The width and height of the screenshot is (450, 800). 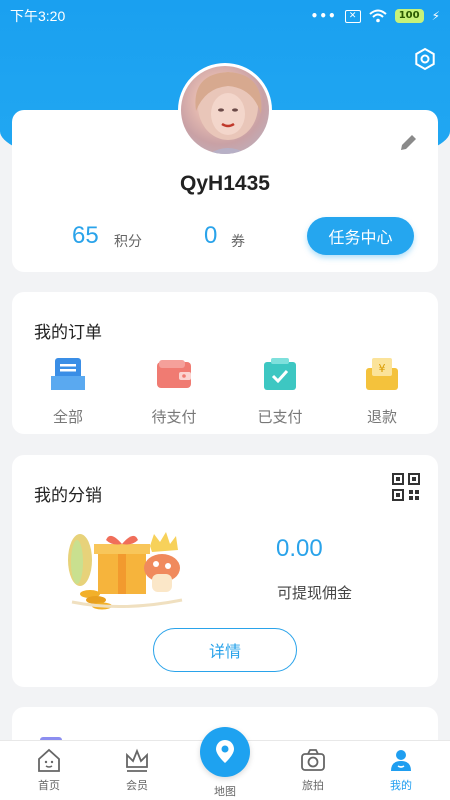 What do you see at coordinates (49, 785) in the screenshot?
I see `nav-home-label: 首页` at bounding box center [49, 785].